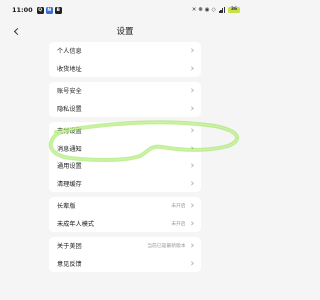  What do you see at coordinates (69, 109) in the screenshot?
I see `settings-item-label: 隐私设置` at bounding box center [69, 109].